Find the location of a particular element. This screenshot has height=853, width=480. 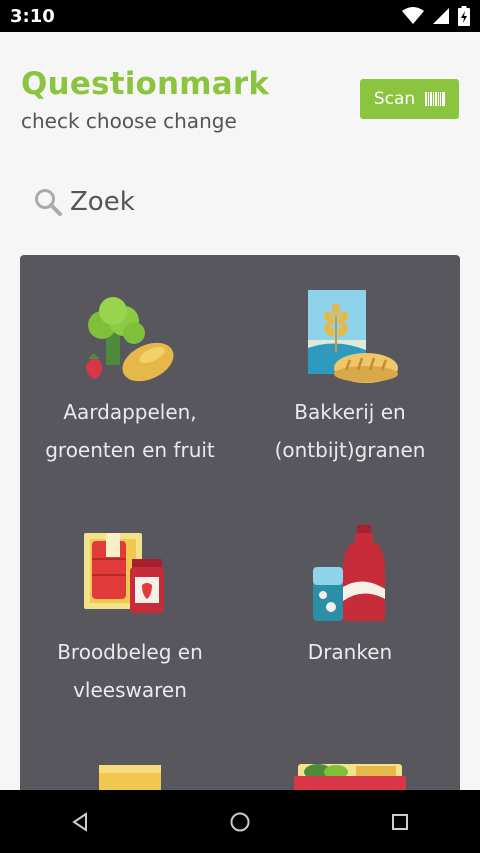

search-input is located at coordinates (220, 202).